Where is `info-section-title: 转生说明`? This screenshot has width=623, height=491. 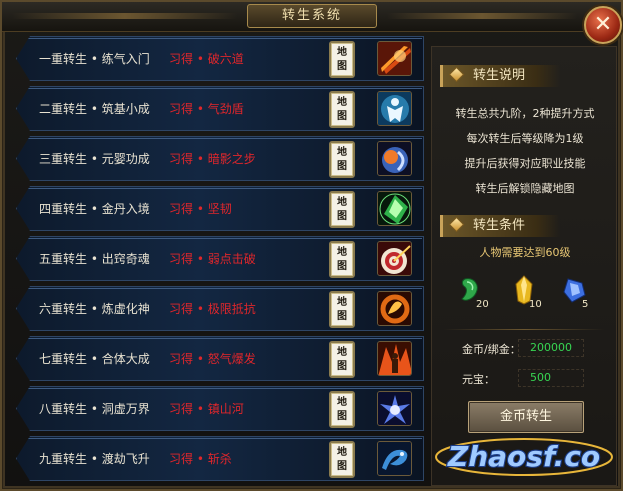 info-section-title: 转生说明 is located at coordinates (499, 75).